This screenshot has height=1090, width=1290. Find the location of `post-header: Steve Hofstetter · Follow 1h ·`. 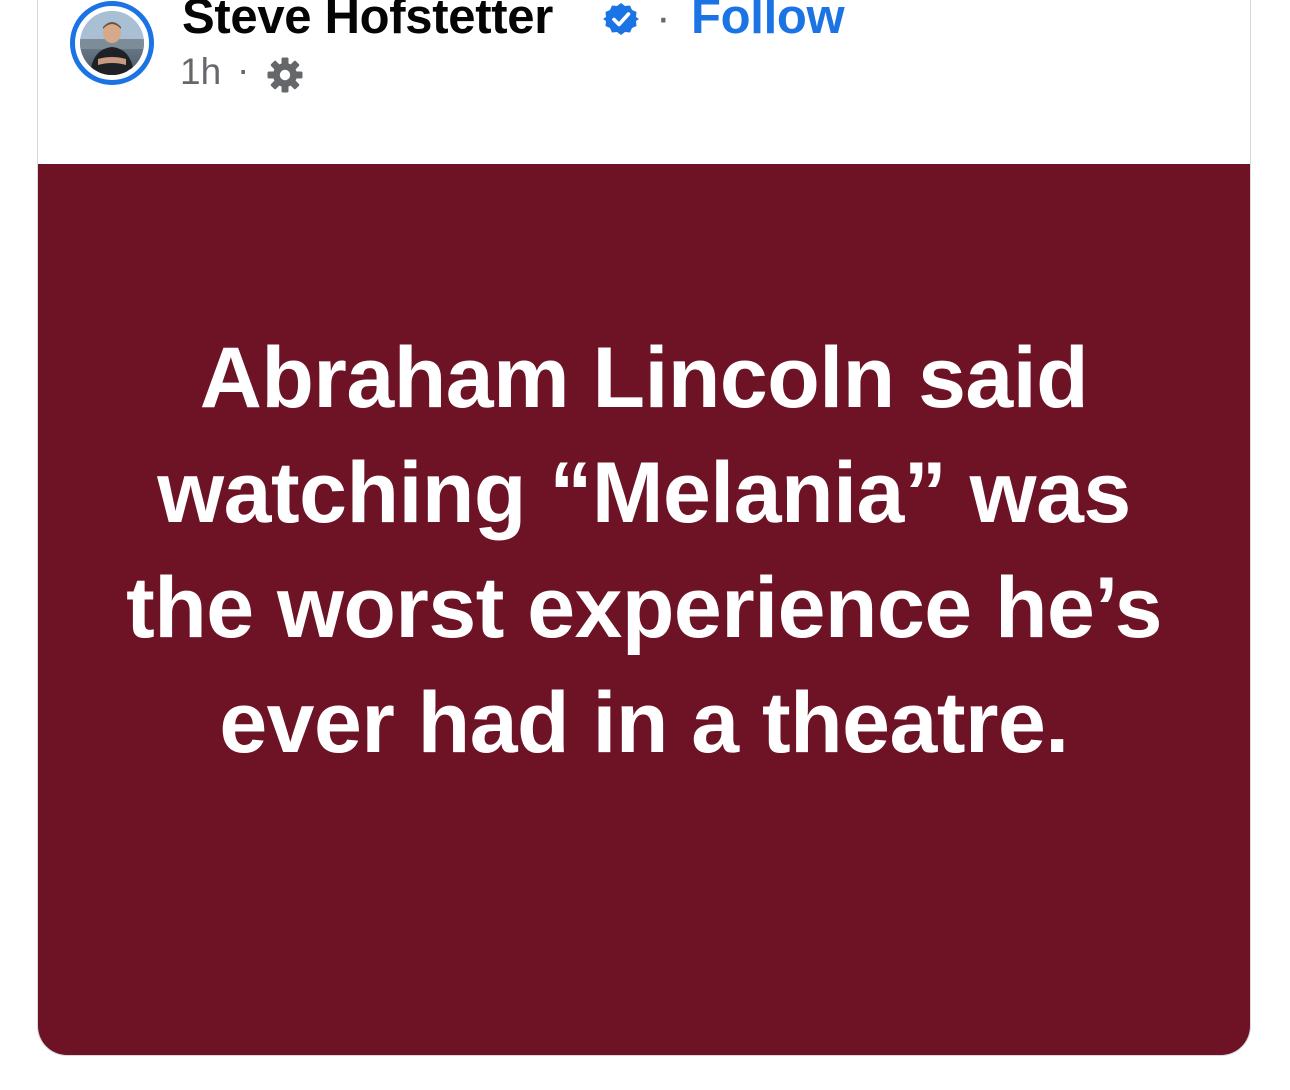

post-header: Steve Hofstetter · Follow 1h · is located at coordinates (644, 62).